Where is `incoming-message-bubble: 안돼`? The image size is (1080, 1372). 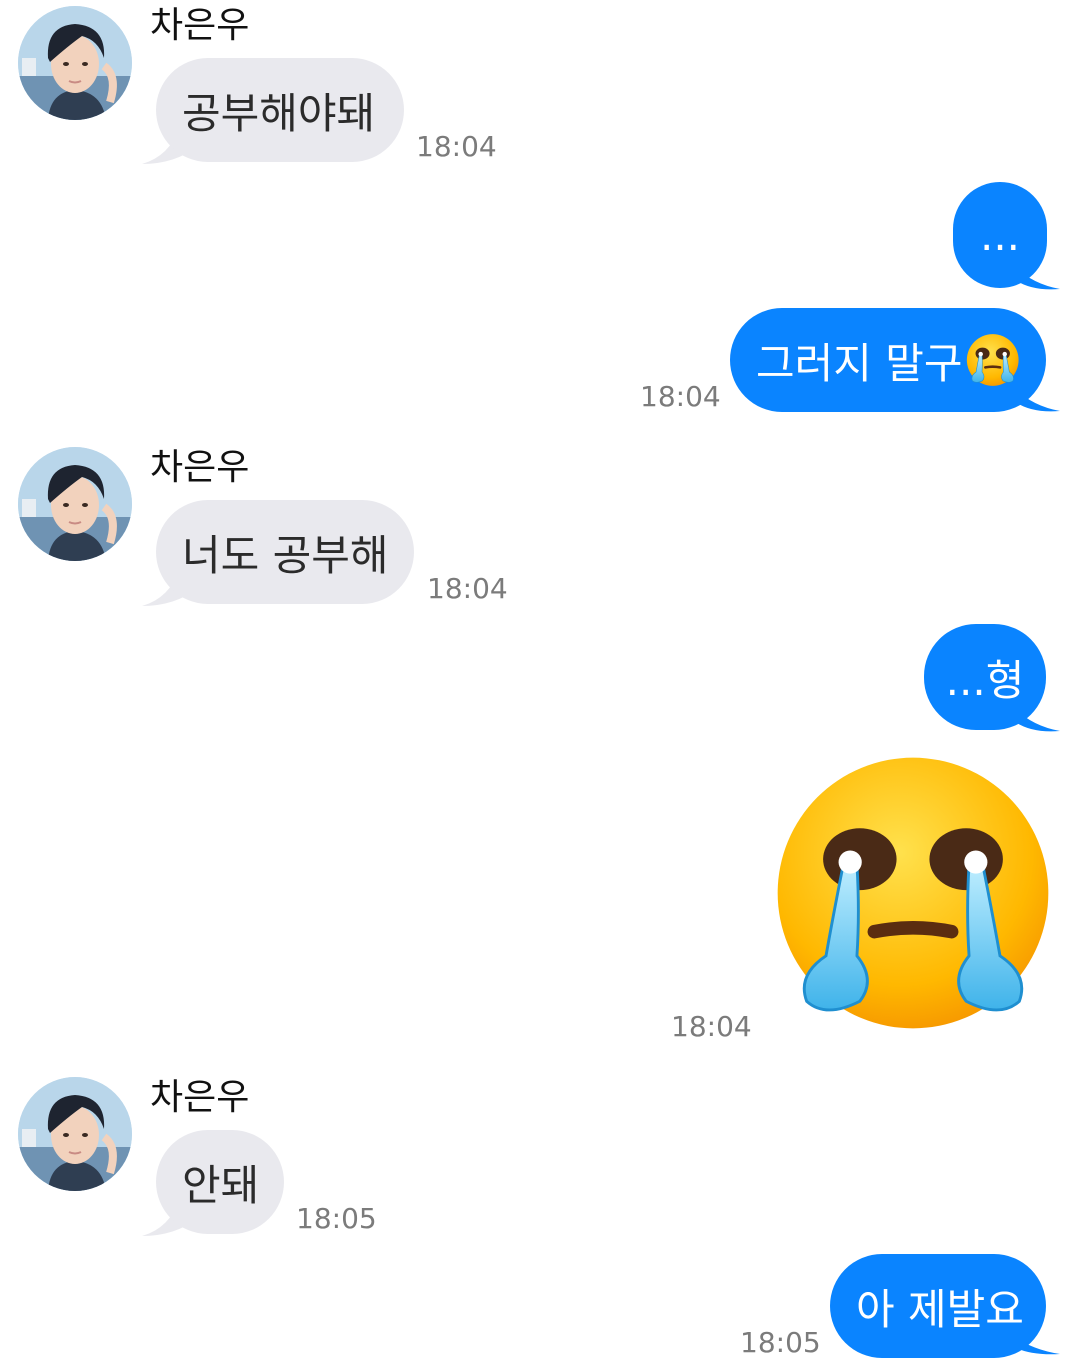 incoming-message-bubble: 안돼 is located at coordinates (220, 1182).